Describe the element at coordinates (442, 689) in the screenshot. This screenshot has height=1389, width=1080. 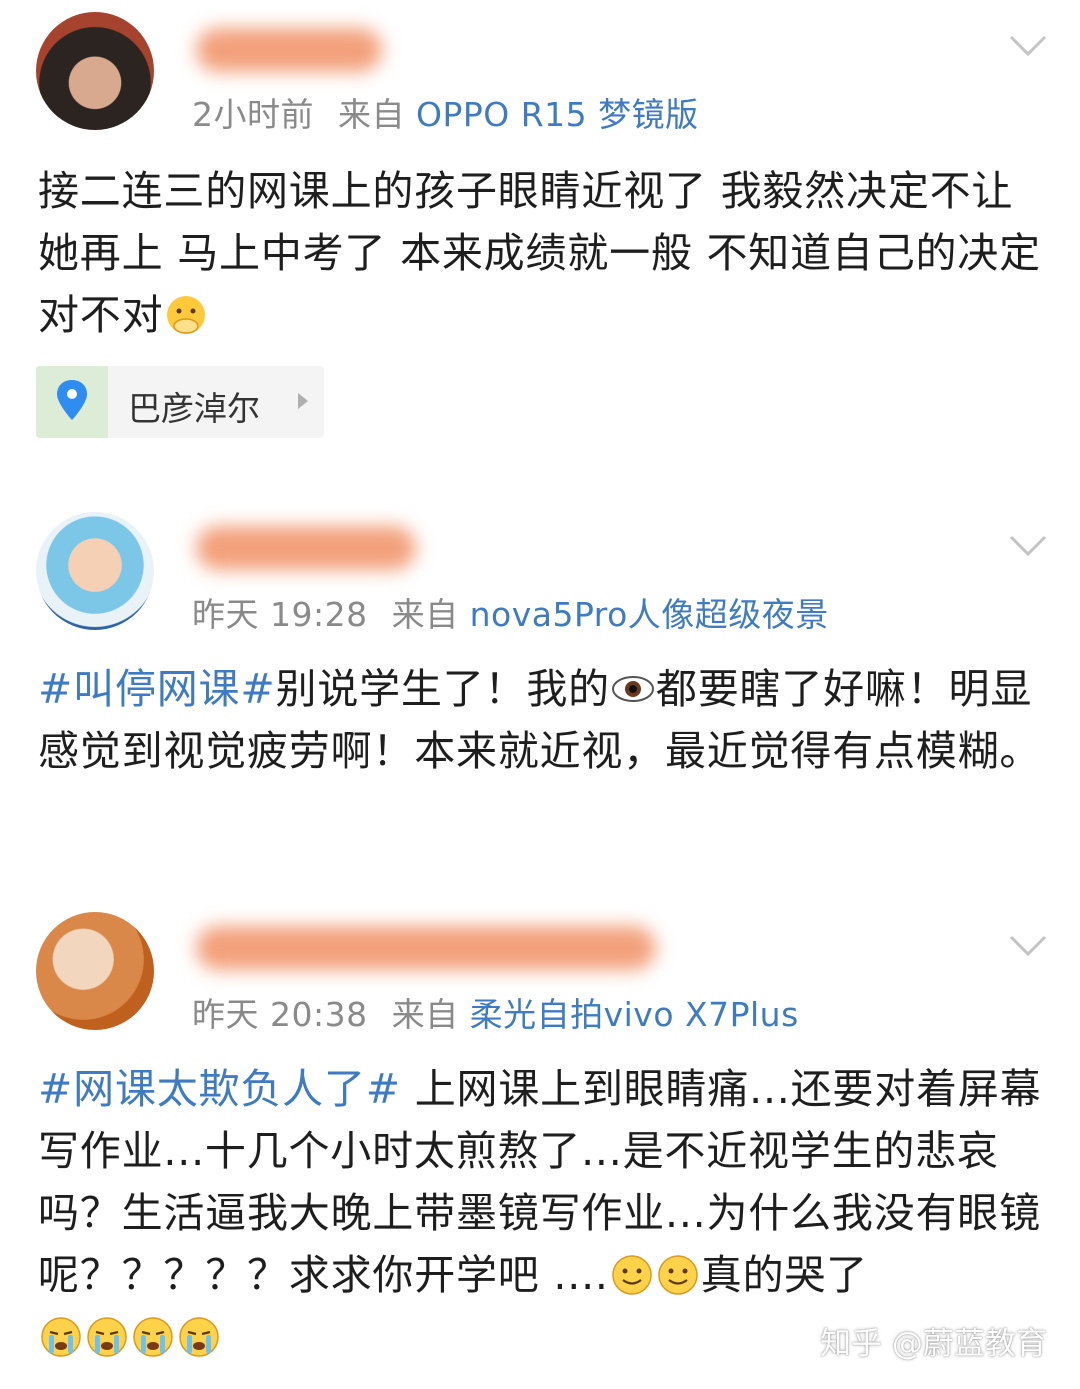
I see `post-text-part1: 别说学生了！我的` at that location.